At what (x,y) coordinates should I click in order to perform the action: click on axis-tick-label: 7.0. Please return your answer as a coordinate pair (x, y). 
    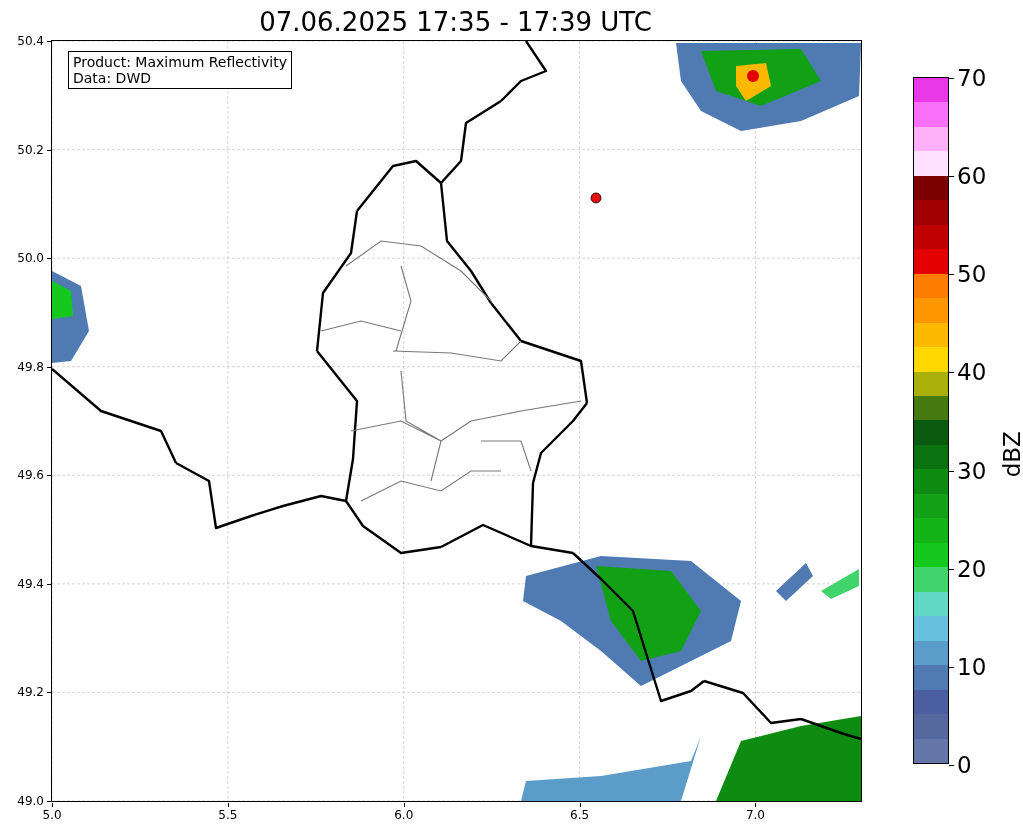
    Looking at the image, I should click on (755, 815).